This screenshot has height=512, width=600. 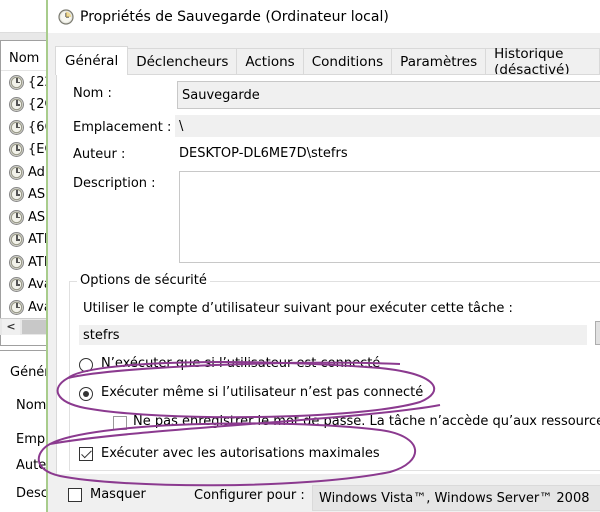 I want to click on tab-history: Historique (désactivé), so click(x=542, y=62).